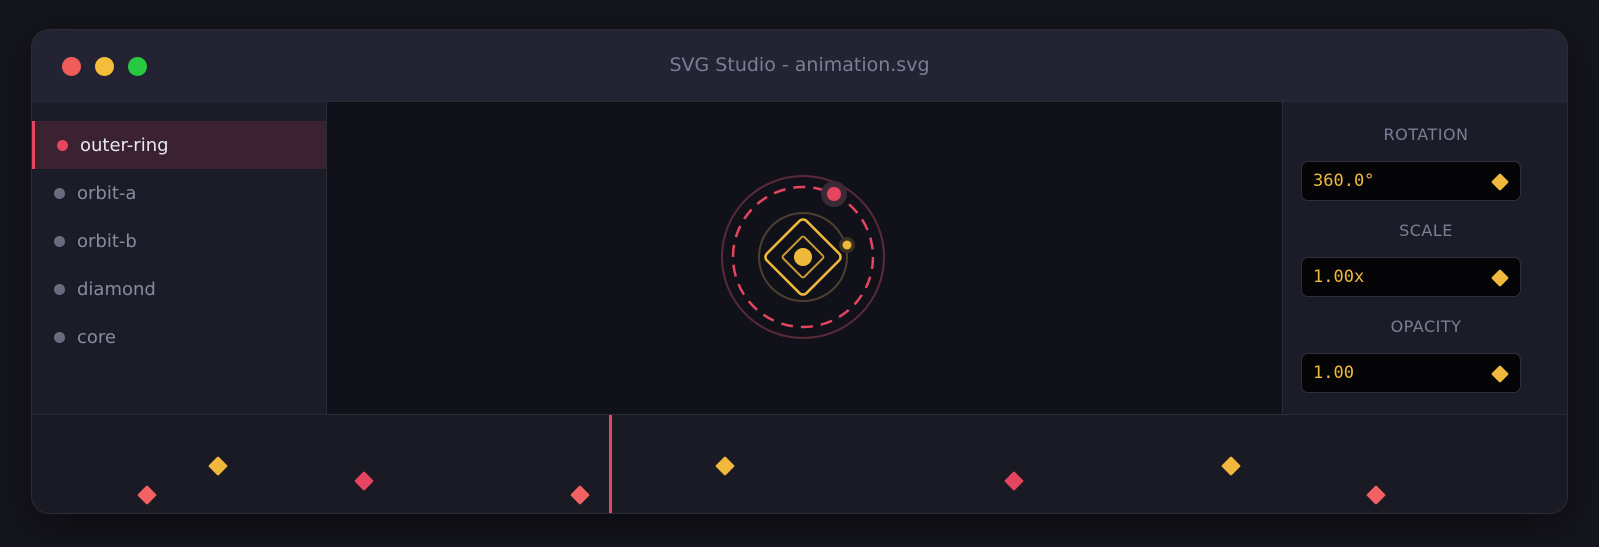 The image size is (1599, 547). What do you see at coordinates (1344, 181) in the screenshot?
I see `rotation-value: 360.0°` at bounding box center [1344, 181].